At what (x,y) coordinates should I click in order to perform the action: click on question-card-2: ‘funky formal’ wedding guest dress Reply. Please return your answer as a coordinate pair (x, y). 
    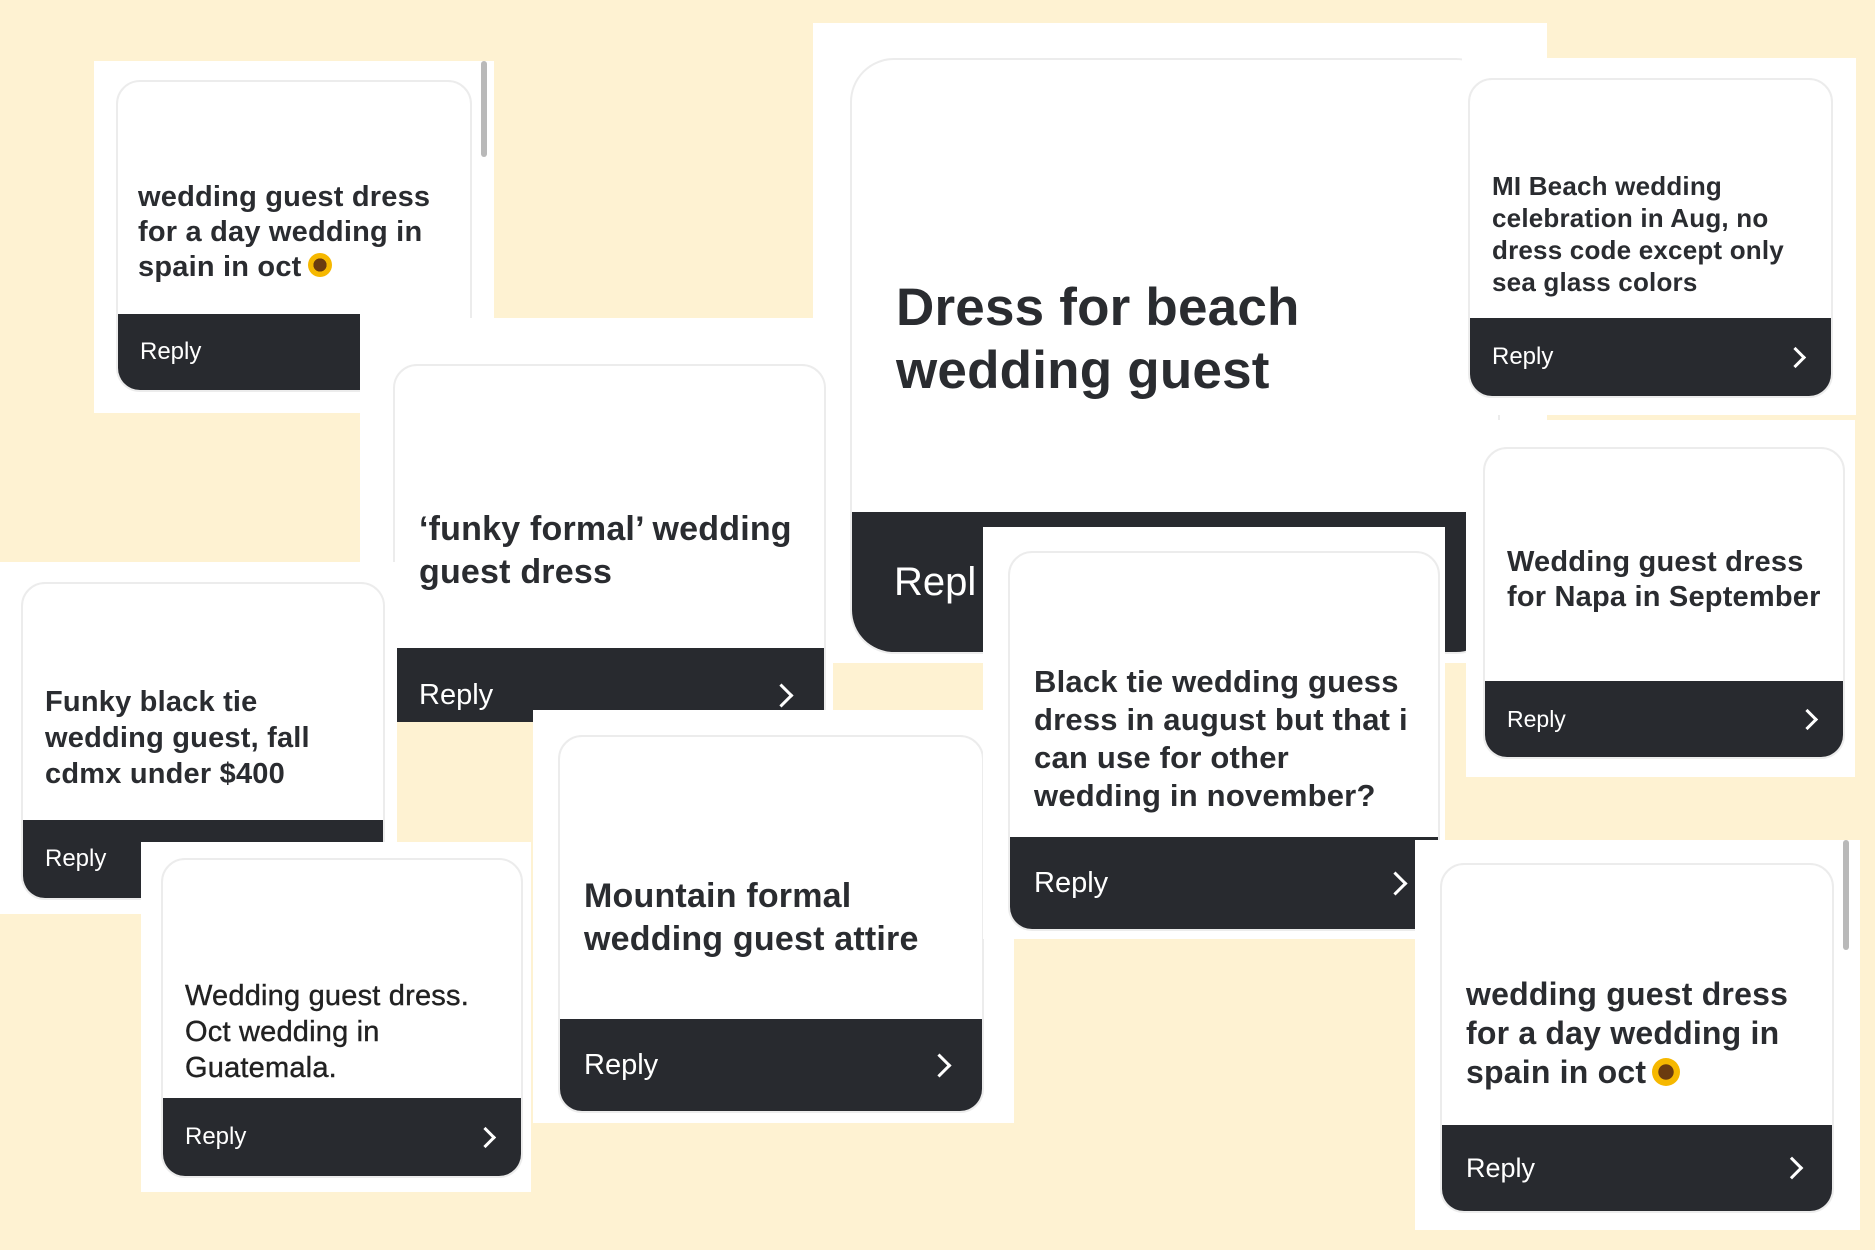
    Looking at the image, I should click on (609, 543).